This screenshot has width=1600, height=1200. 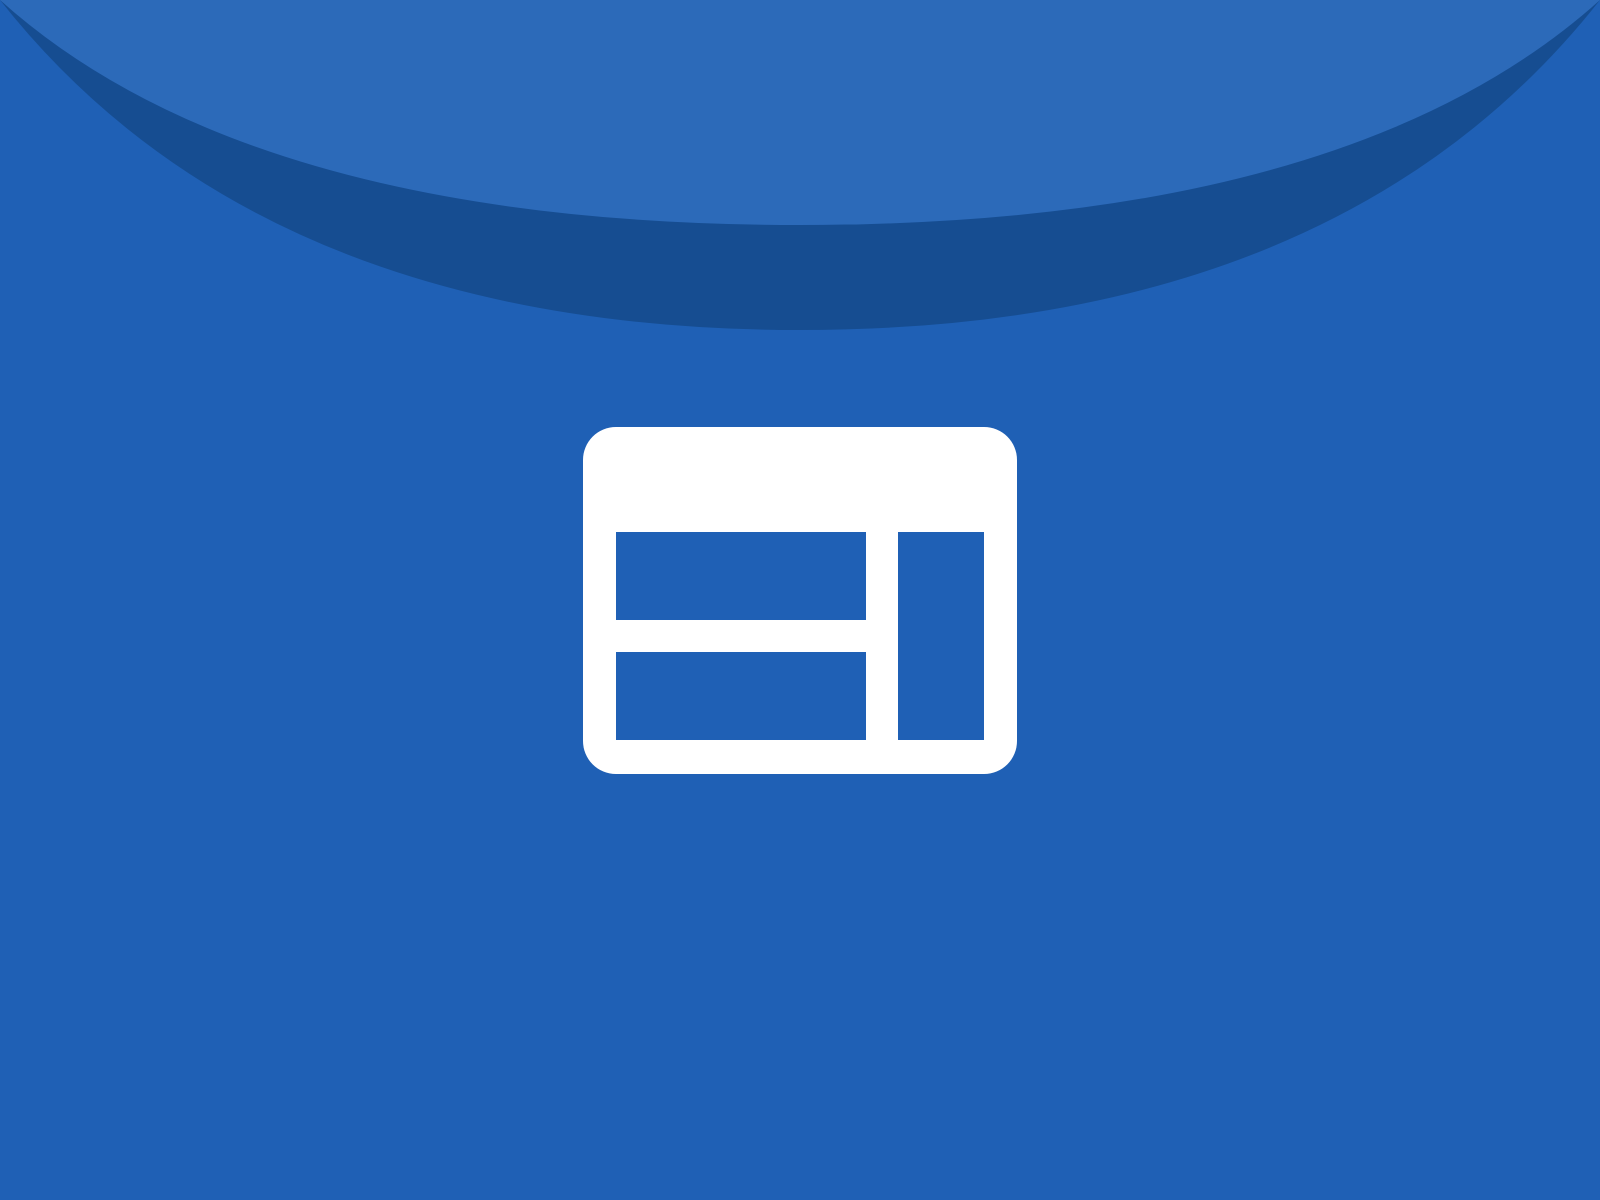 What do you see at coordinates (741, 576) in the screenshot?
I see `icon-panel-top-left` at bounding box center [741, 576].